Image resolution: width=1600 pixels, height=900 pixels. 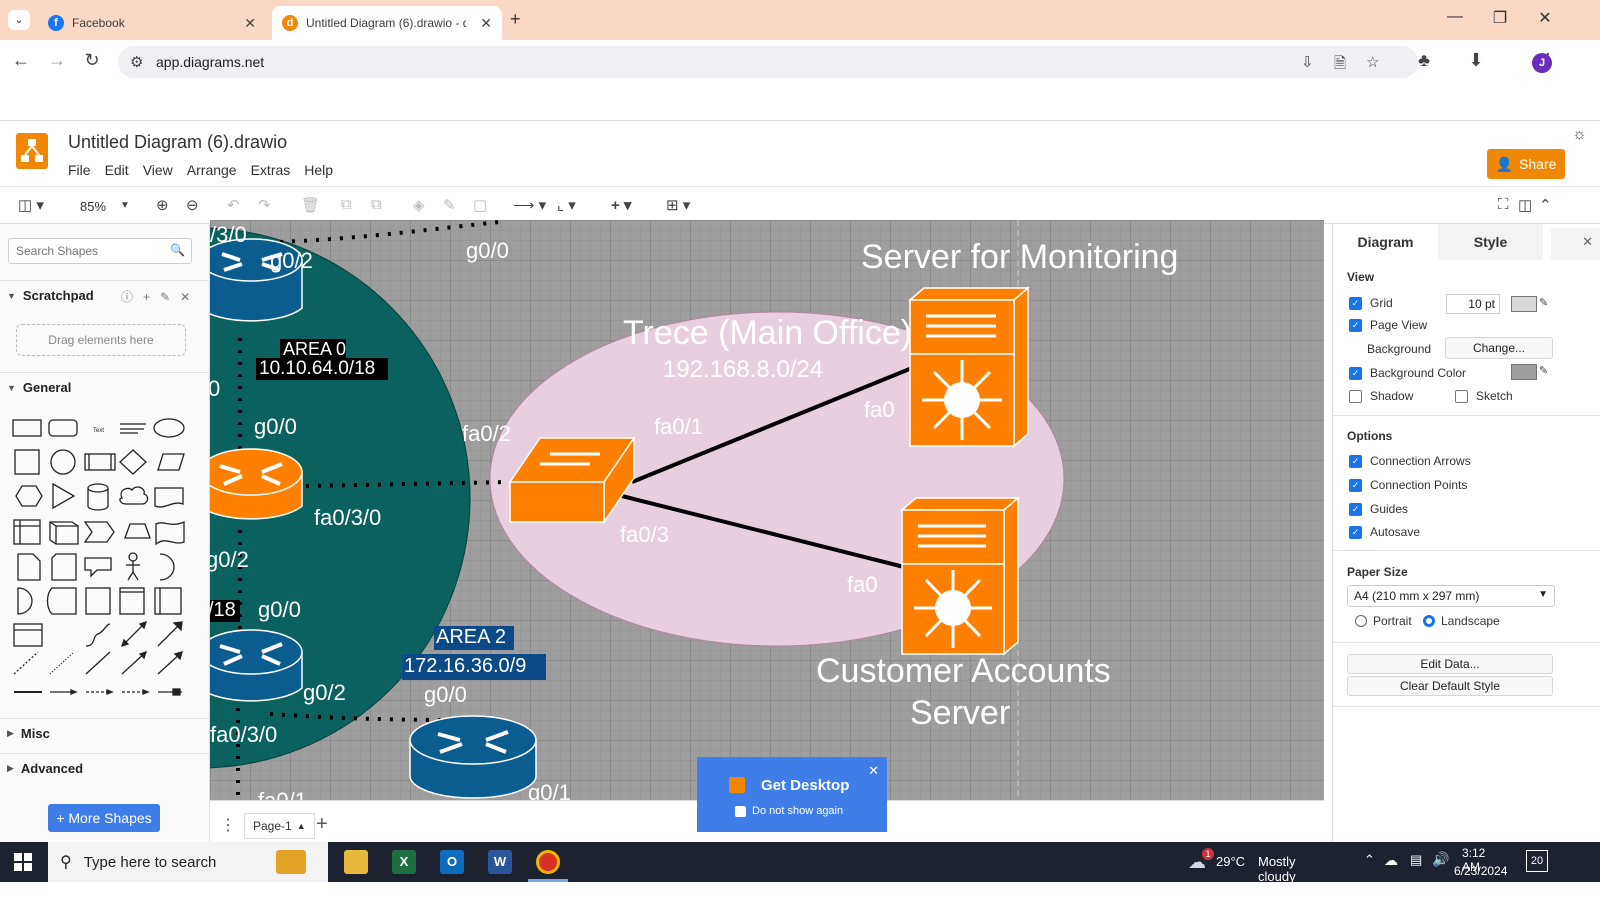 I want to click on page-view-checkbox: ✓ Page View, so click(x=1388, y=325).